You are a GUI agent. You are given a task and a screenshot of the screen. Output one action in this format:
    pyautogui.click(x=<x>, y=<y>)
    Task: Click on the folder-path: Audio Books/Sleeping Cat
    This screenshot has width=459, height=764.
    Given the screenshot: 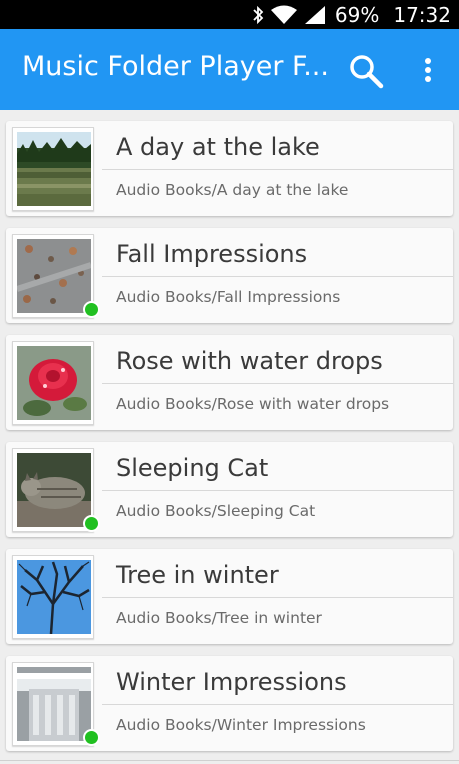 What is the action you would take?
    pyautogui.click(x=216, y=511)
    